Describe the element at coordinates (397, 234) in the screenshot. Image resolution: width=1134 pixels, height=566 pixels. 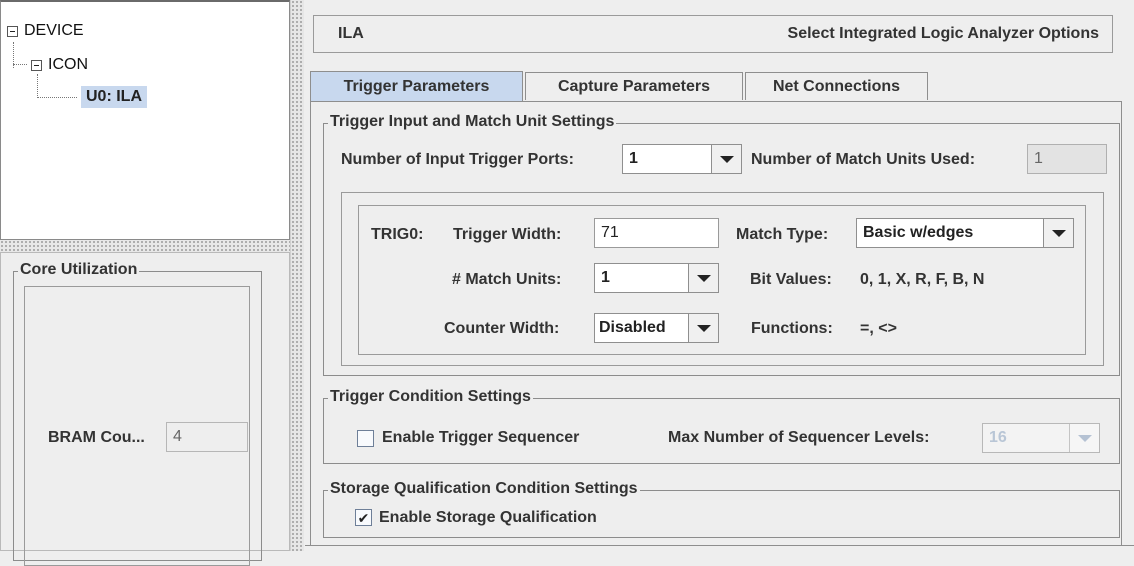
I see `trig0-label: TRIG0:` at that location.